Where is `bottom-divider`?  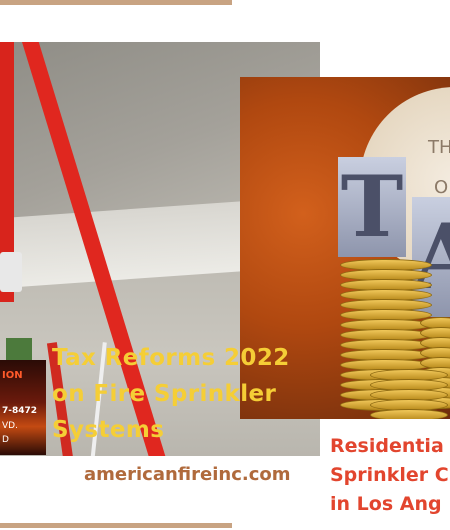
bottom-divider is located at coordinates (116, 525).